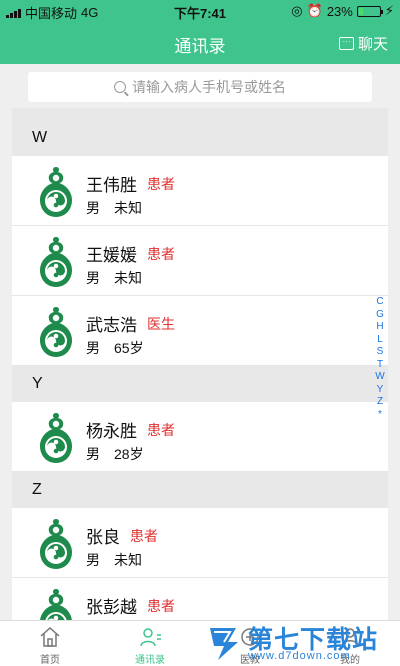 The height and width of the screenshot is (666, 400). Describe the element at coordinates (50, 660) in the screenshot. I see `tab-home-label: 首页` at that location.